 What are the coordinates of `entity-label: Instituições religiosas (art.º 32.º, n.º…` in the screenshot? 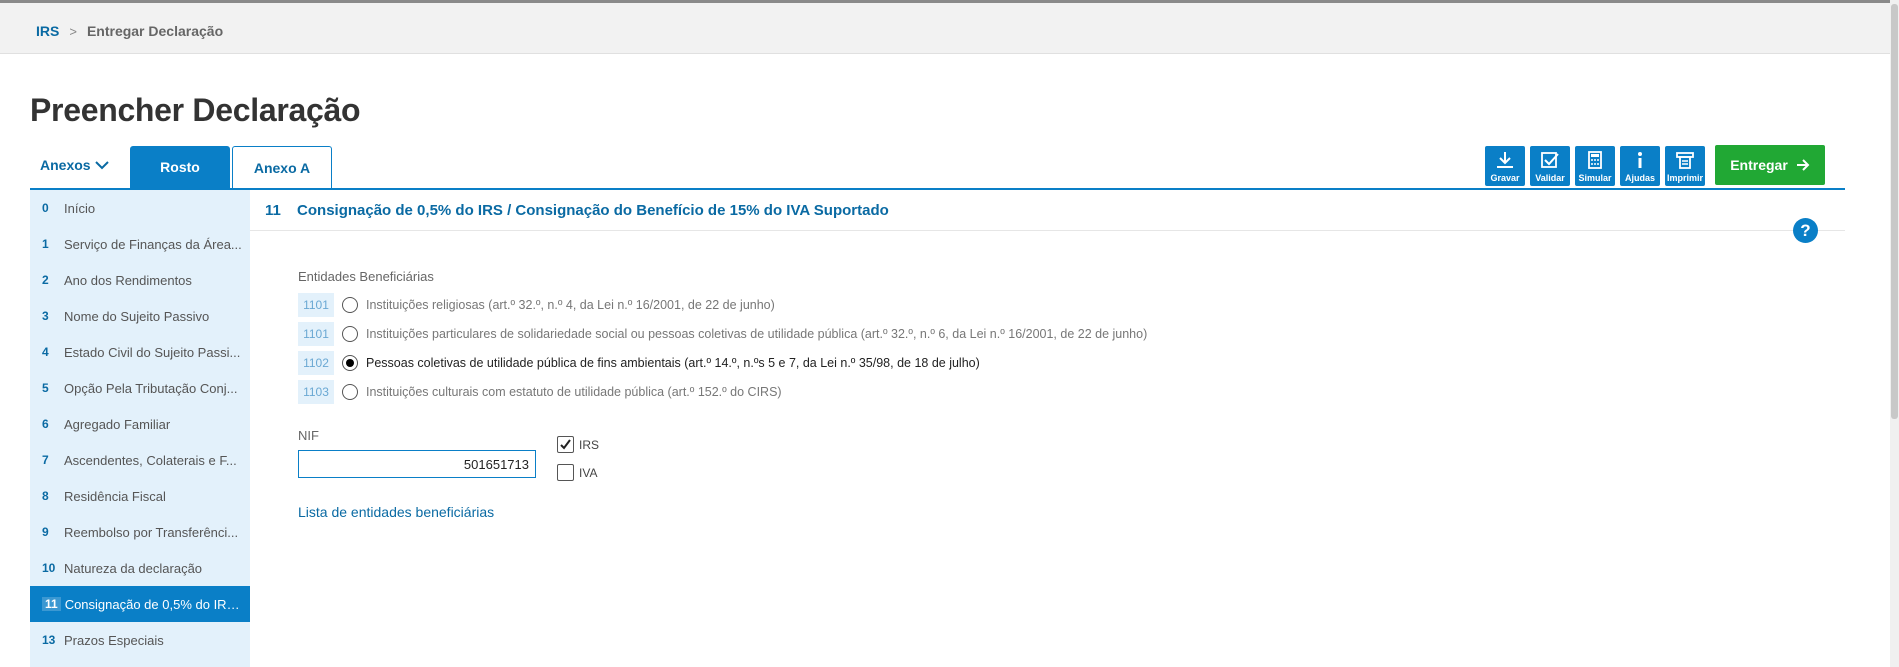 It's located at (570, 305).